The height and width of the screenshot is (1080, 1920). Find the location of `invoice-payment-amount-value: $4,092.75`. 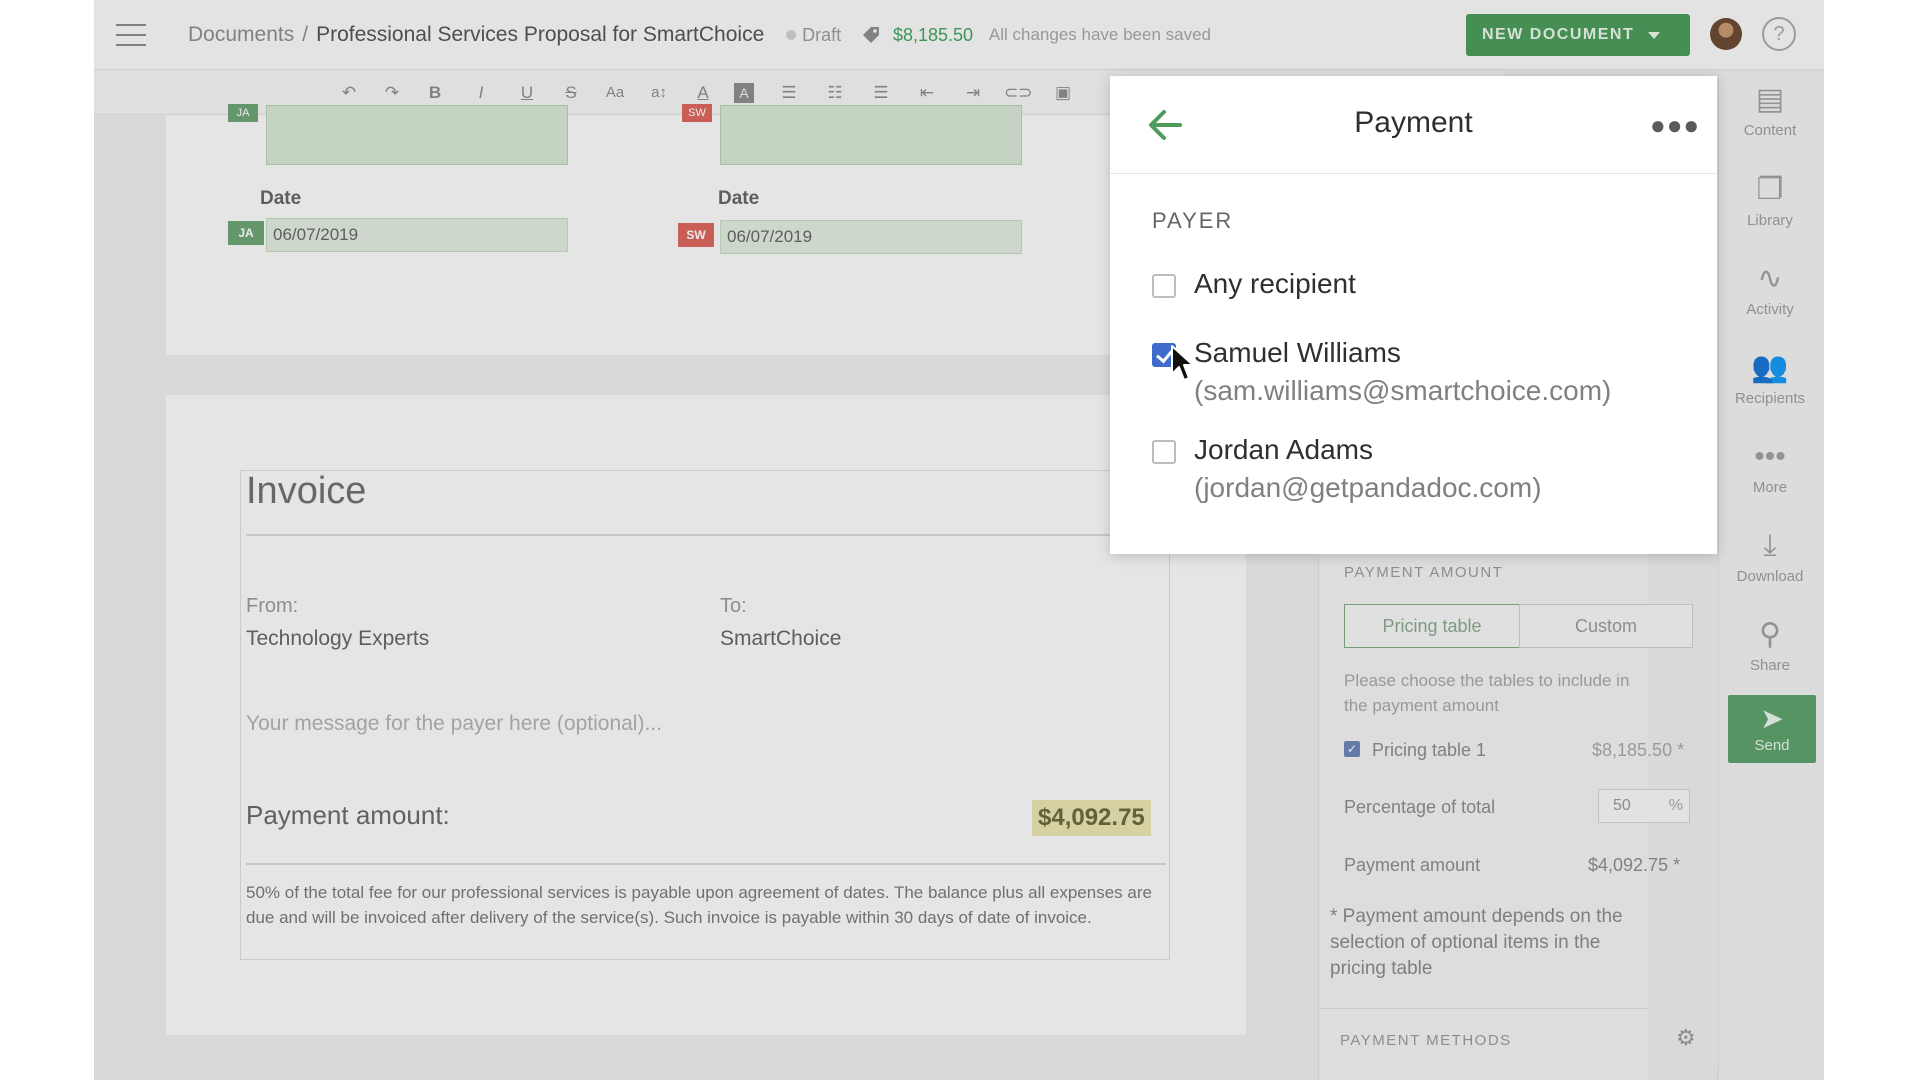

invoice-payment-amount-value: $4,092.75 is located at coordinates (1091, 818).